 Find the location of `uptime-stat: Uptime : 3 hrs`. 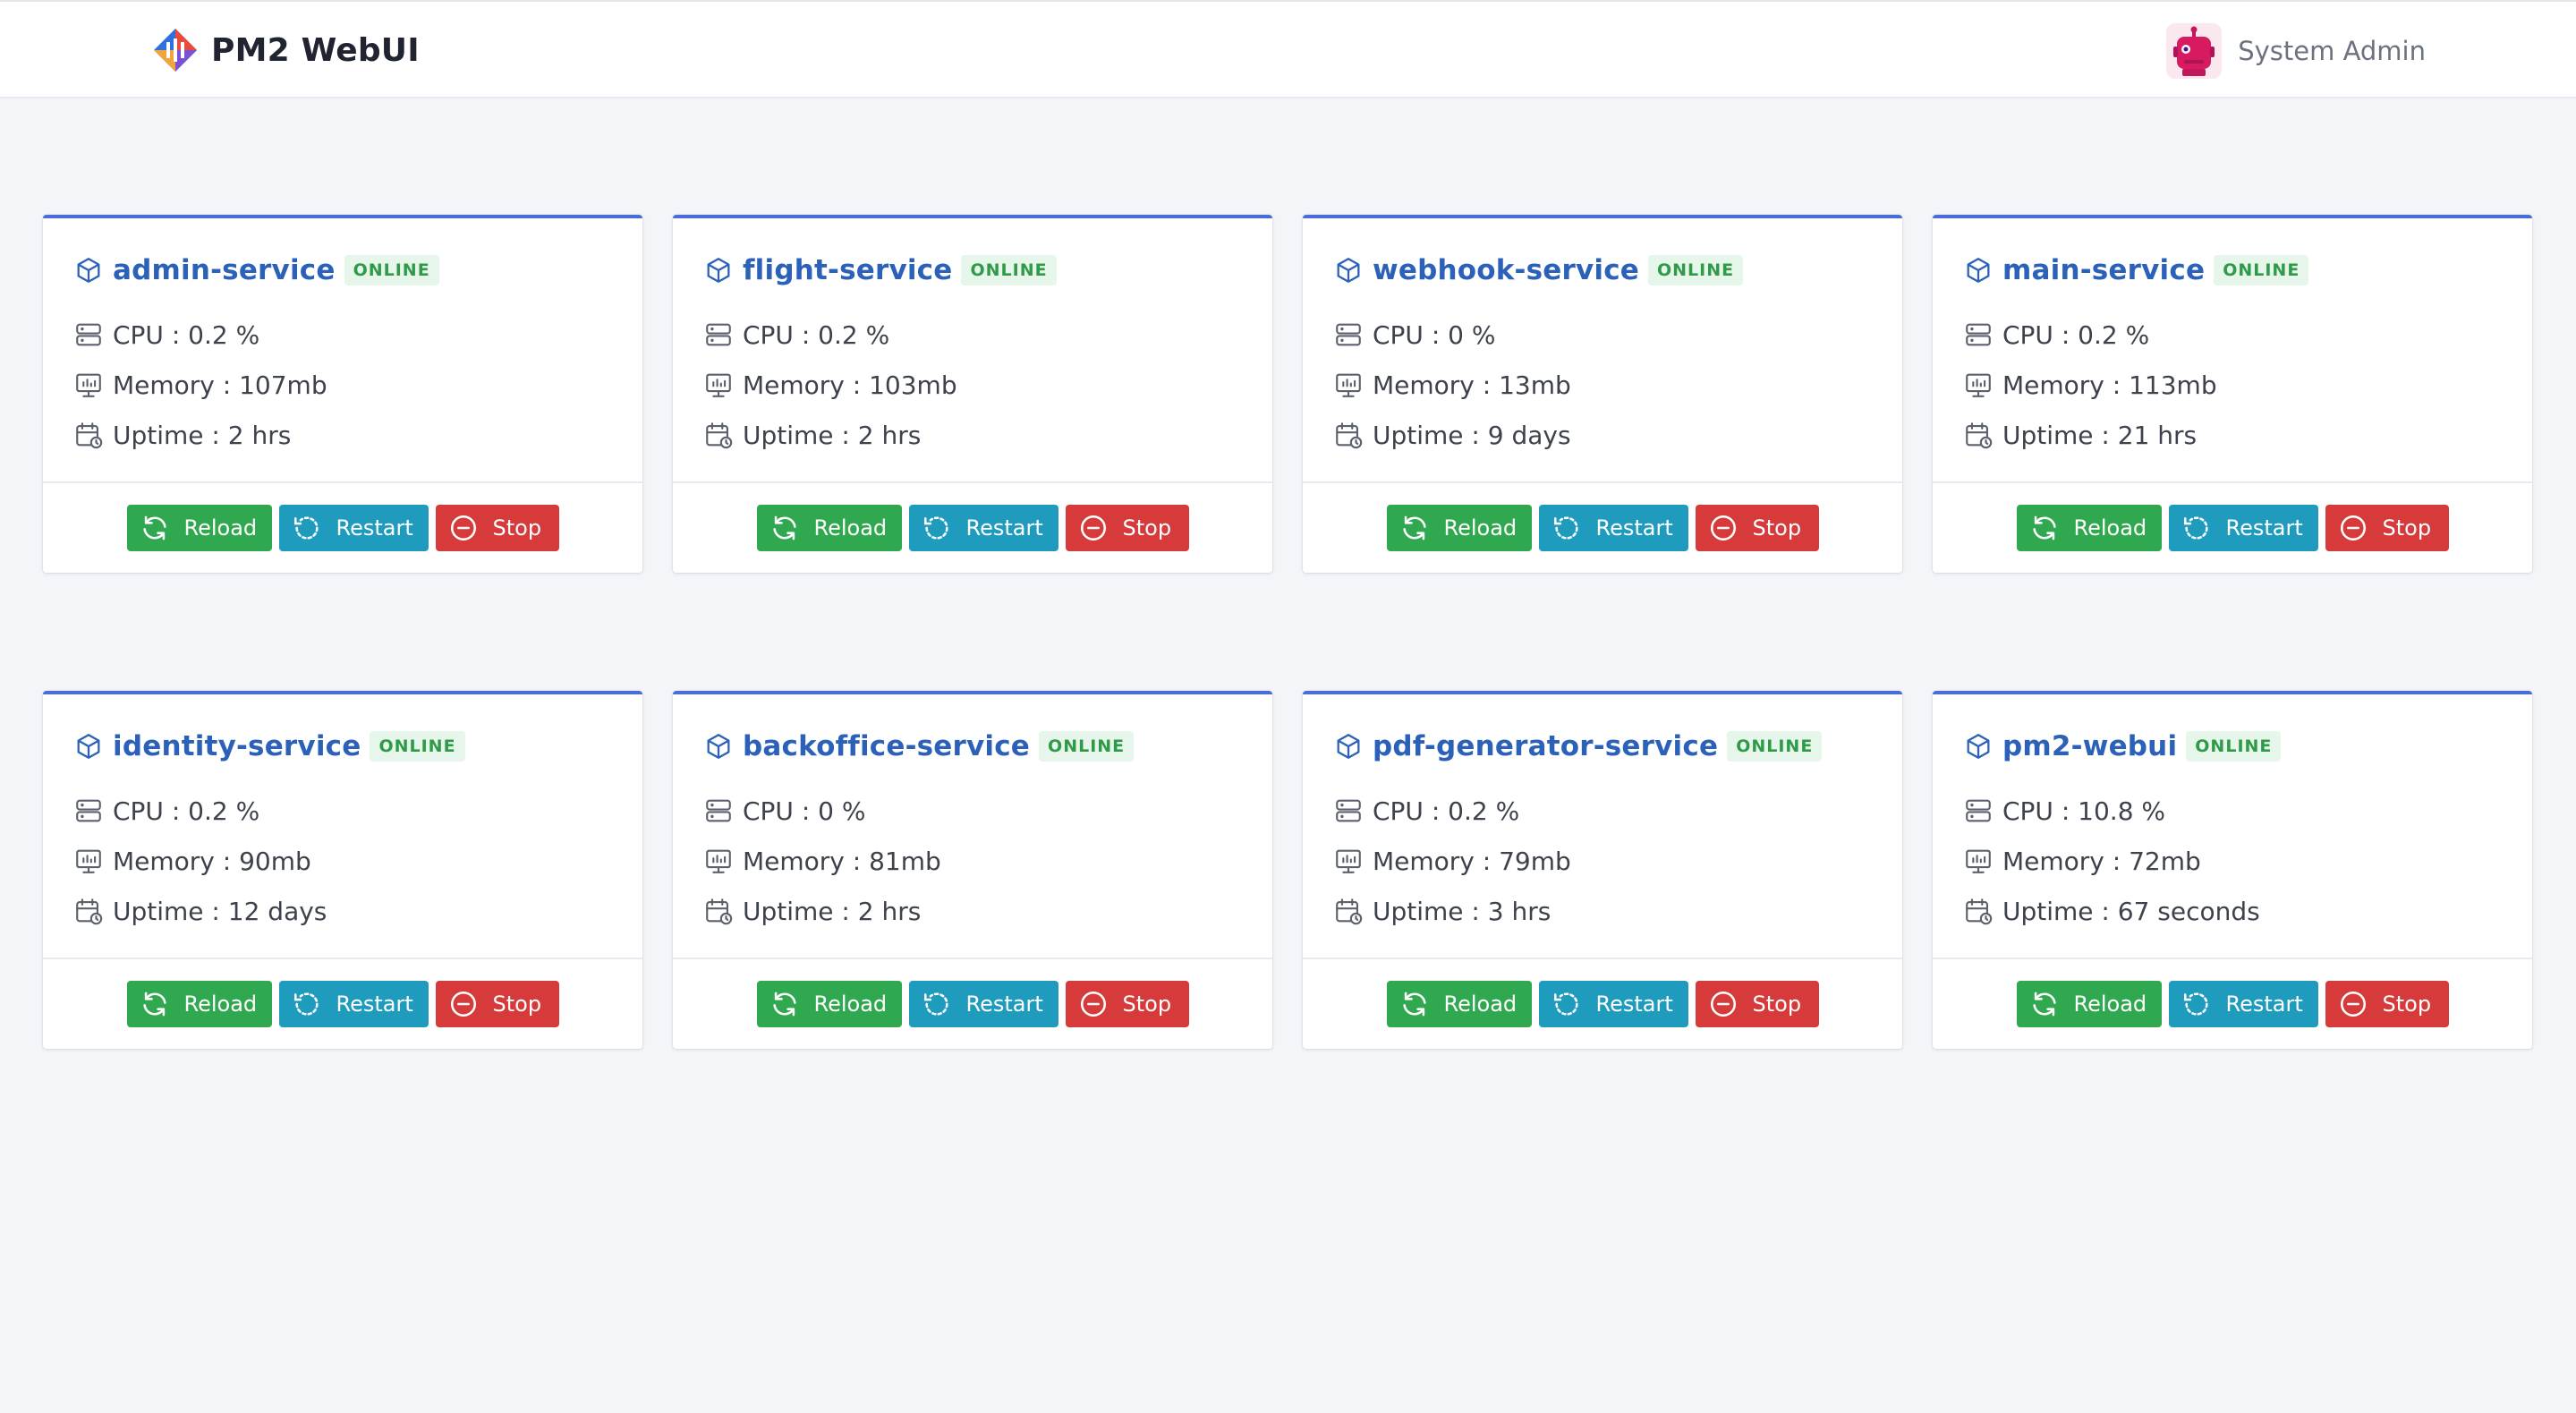

uptime-stat: Uptime : 3 hrs is located at coordinates (1602, 911).